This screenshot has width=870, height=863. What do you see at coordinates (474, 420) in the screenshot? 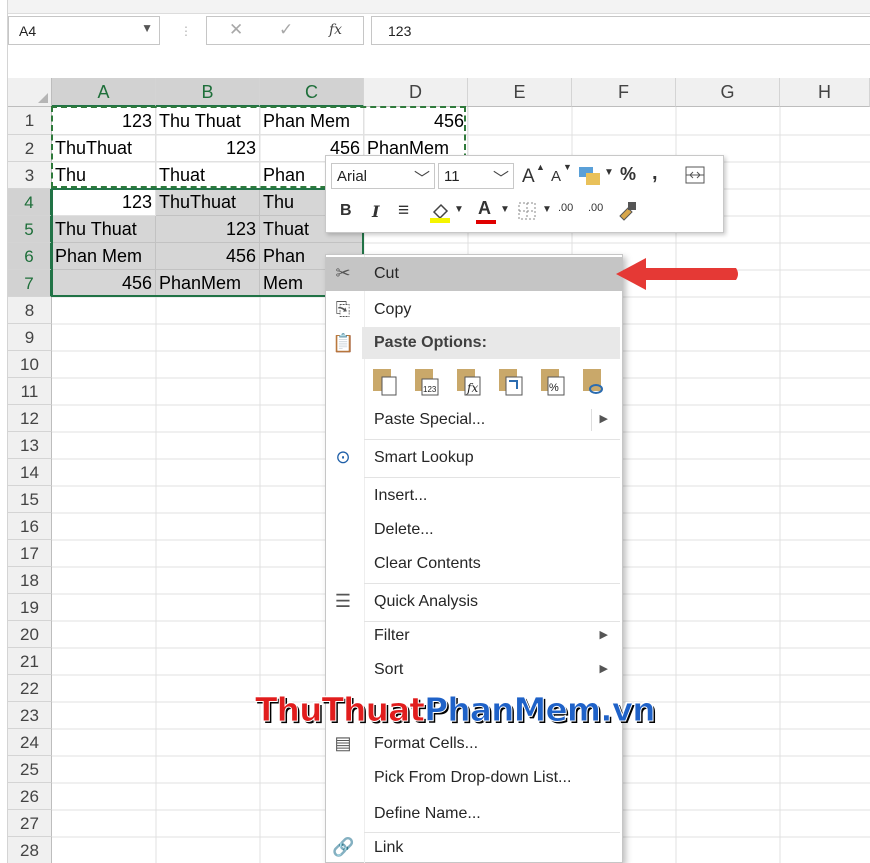
I see `menu-item-paste-special: Paste Special... ▶` at bounding box center [474, 420].